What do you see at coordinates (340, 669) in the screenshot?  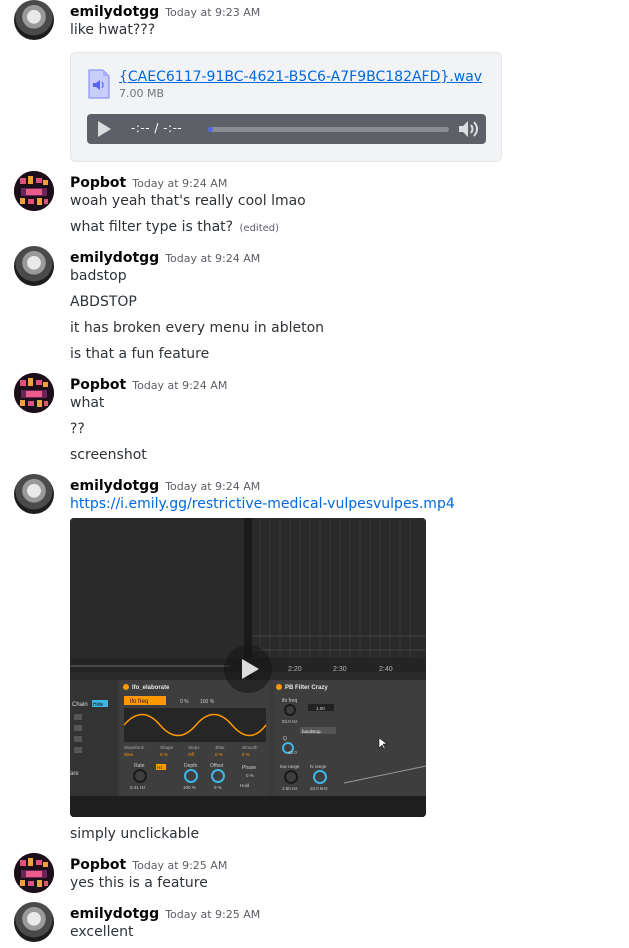 I see `timeline-label: 2:30` at bounding box center [340, 669].